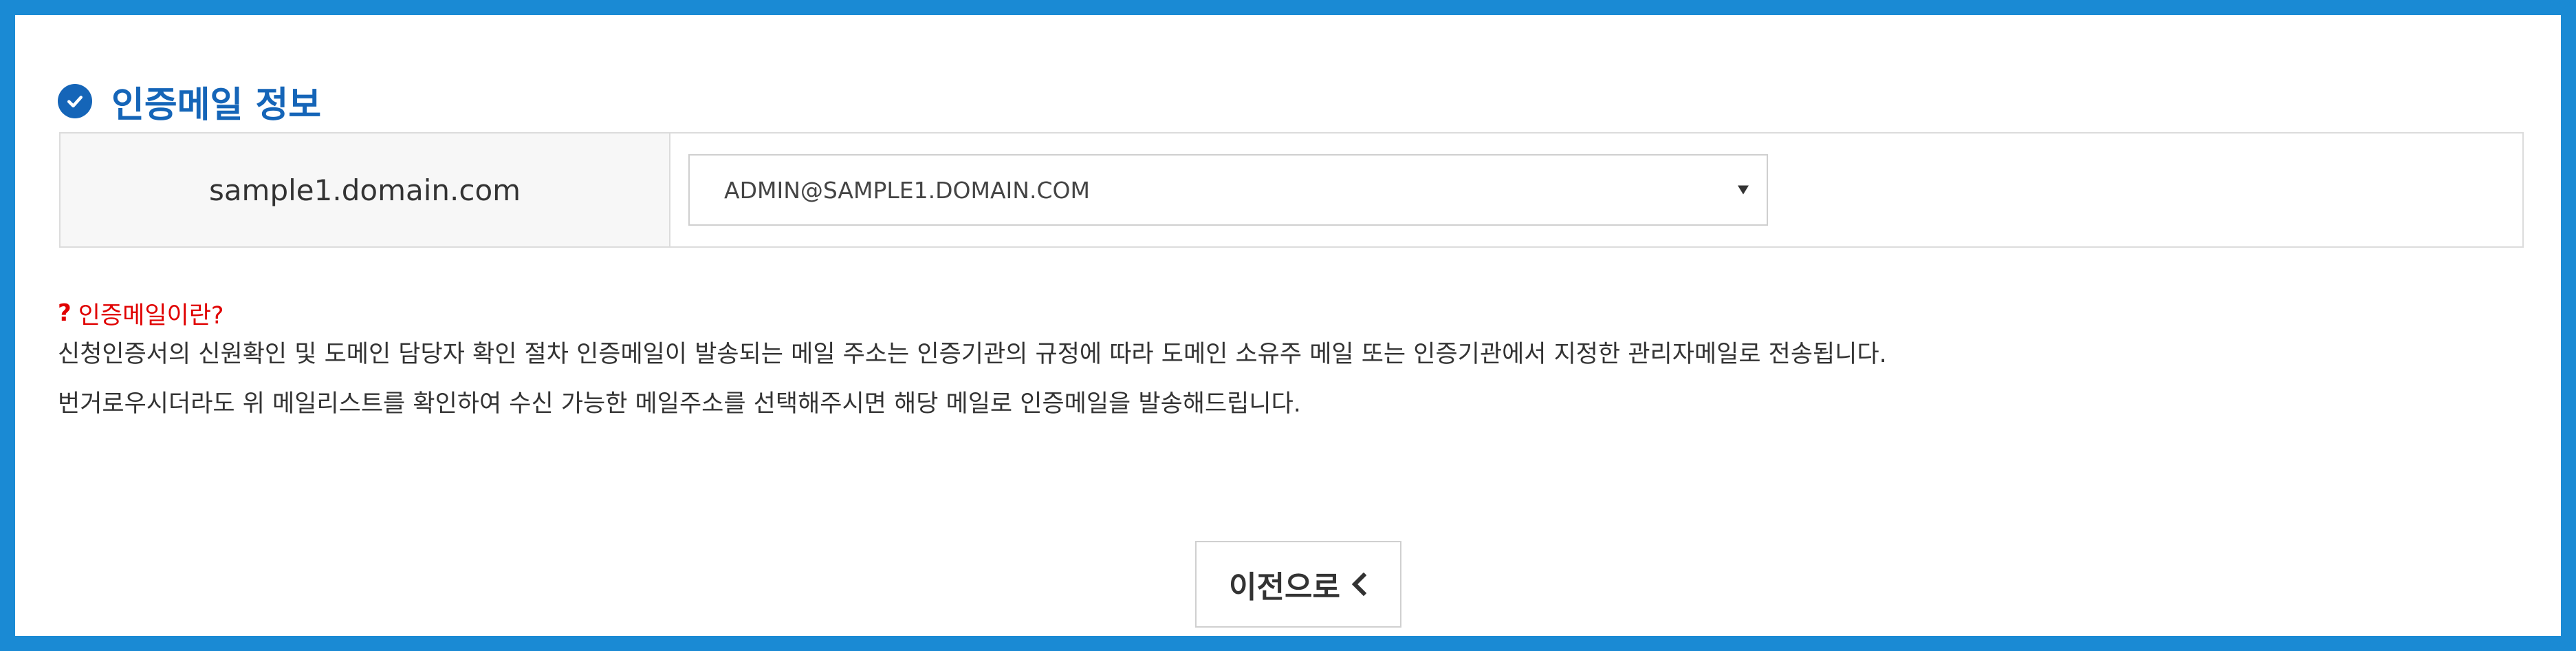 Image resolution: width=2576 pixels, height=651 pixels. Describe the element at coordinates (1743, 190) in the screenshot. I see `dropdown-arrow-icon` at that location.